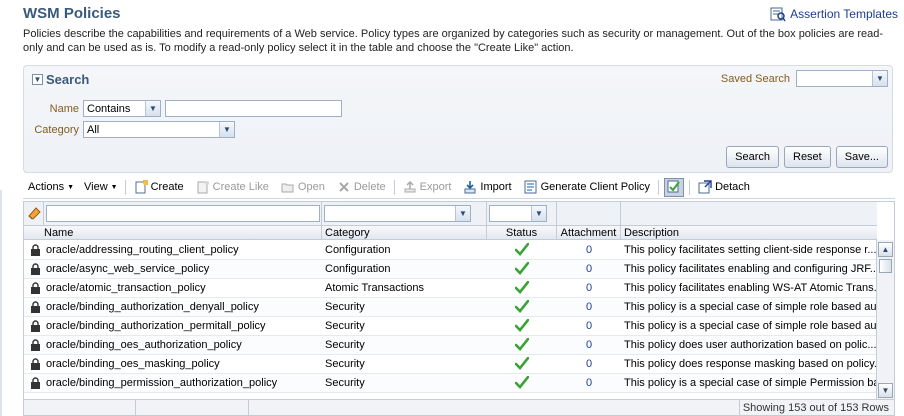 The height and width of the screenshot is (416, 904). I want to click on create-like-button: Create Like, so click(232, 187).